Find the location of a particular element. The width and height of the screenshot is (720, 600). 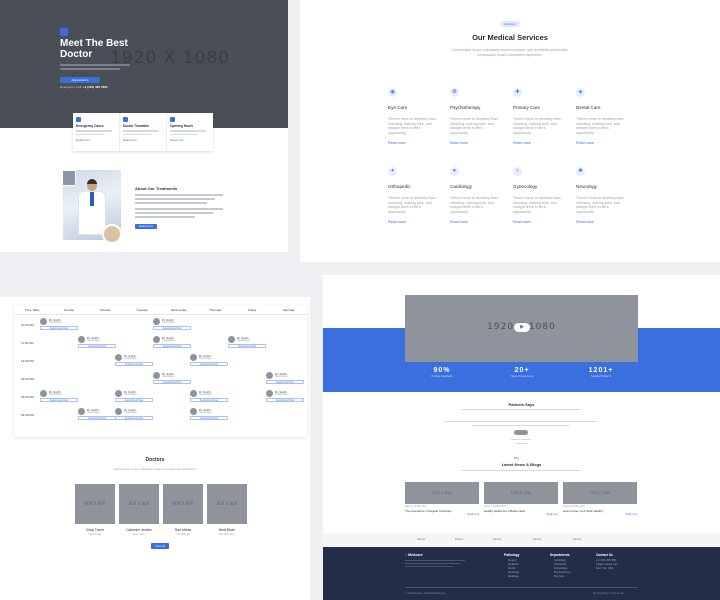

footer-link: Pediatrics is located at coordinates (513, 564).